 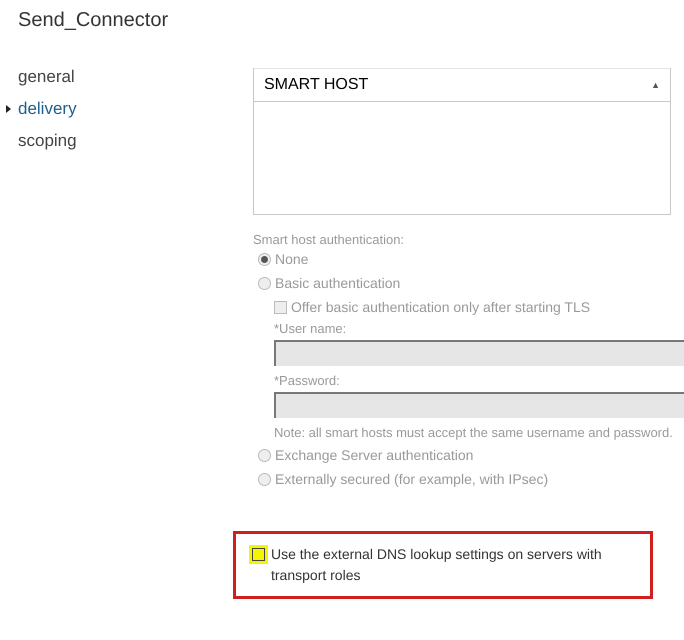 I want to click on field-label: Smart host authentication:, so click(x=329, y=239).